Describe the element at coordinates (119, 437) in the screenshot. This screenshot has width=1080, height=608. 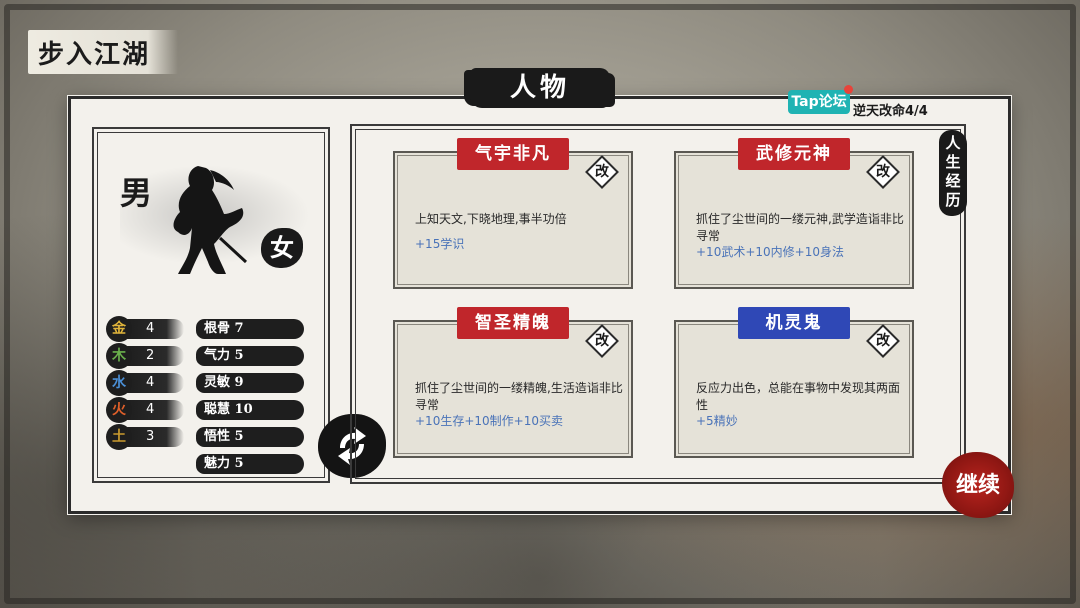
I see `earth-element-icon: 土` at that location.